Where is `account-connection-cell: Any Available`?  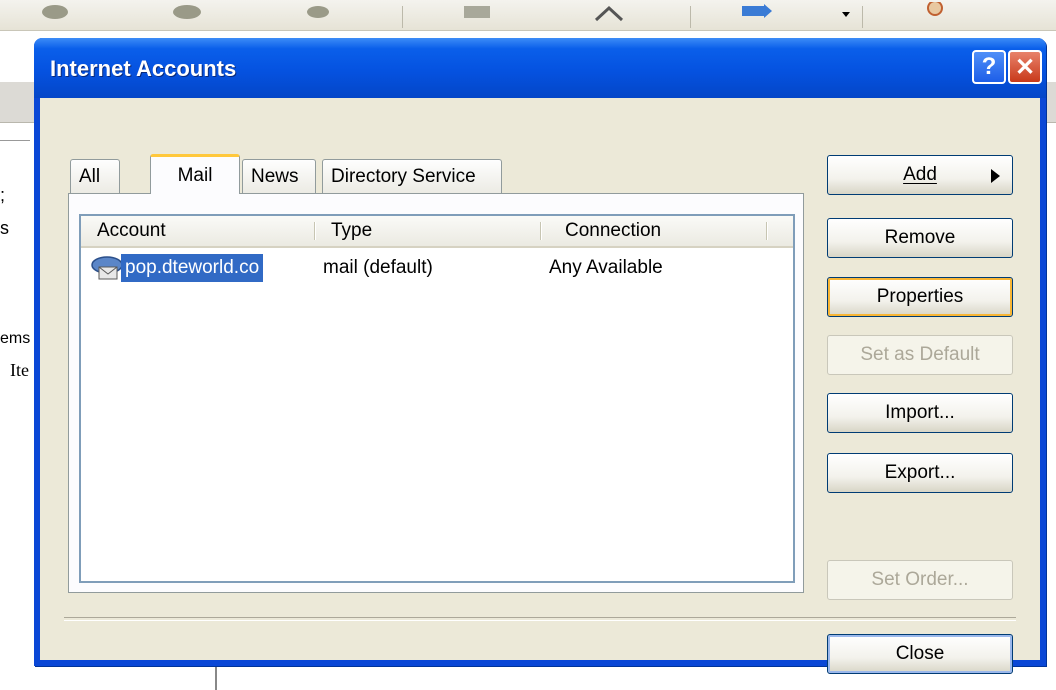
account-connection-cell: Any Available is located at coordinates (606, 267).